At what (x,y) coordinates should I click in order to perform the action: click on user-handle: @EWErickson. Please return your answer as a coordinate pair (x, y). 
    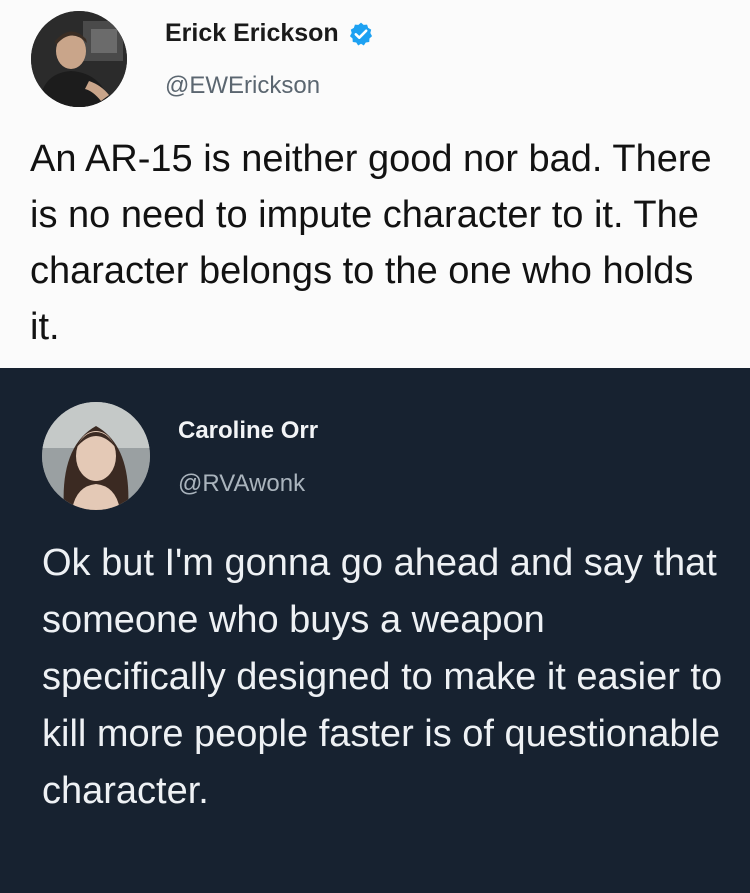
    Looking at the image, I should click on (242, 86).